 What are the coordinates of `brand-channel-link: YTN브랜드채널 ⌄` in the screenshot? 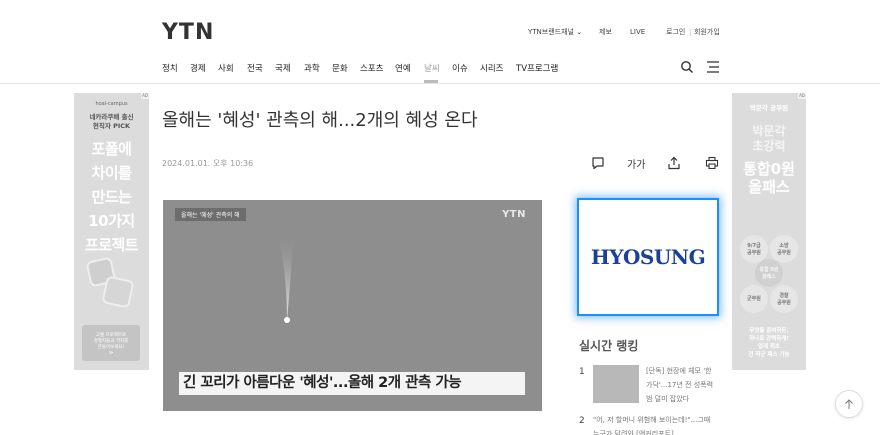 It's located at (555, 32).